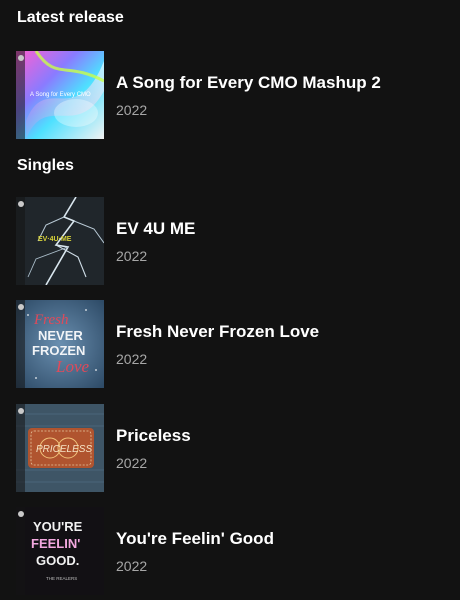  What do you see at coordinates (195, 538) in the screenshot?
I see `release-title: You're Feelin' Good` at bounding box center [195, 538].